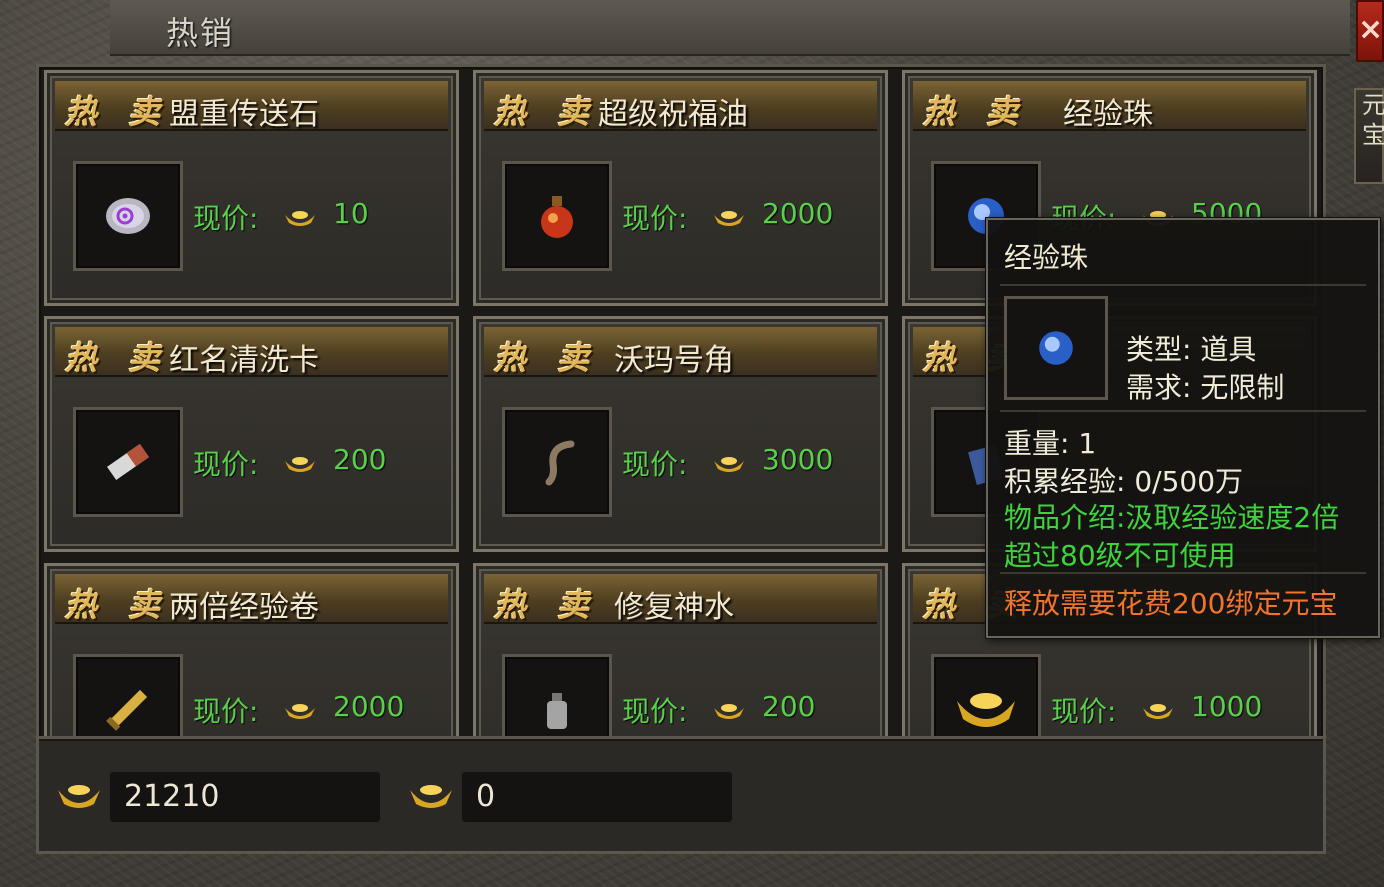 The width and height of the screenshot is (1384, 887). Describe the element at coordinates (244, 360) in the screenshot. I see `item-name: 红名清洗卡` at that location.